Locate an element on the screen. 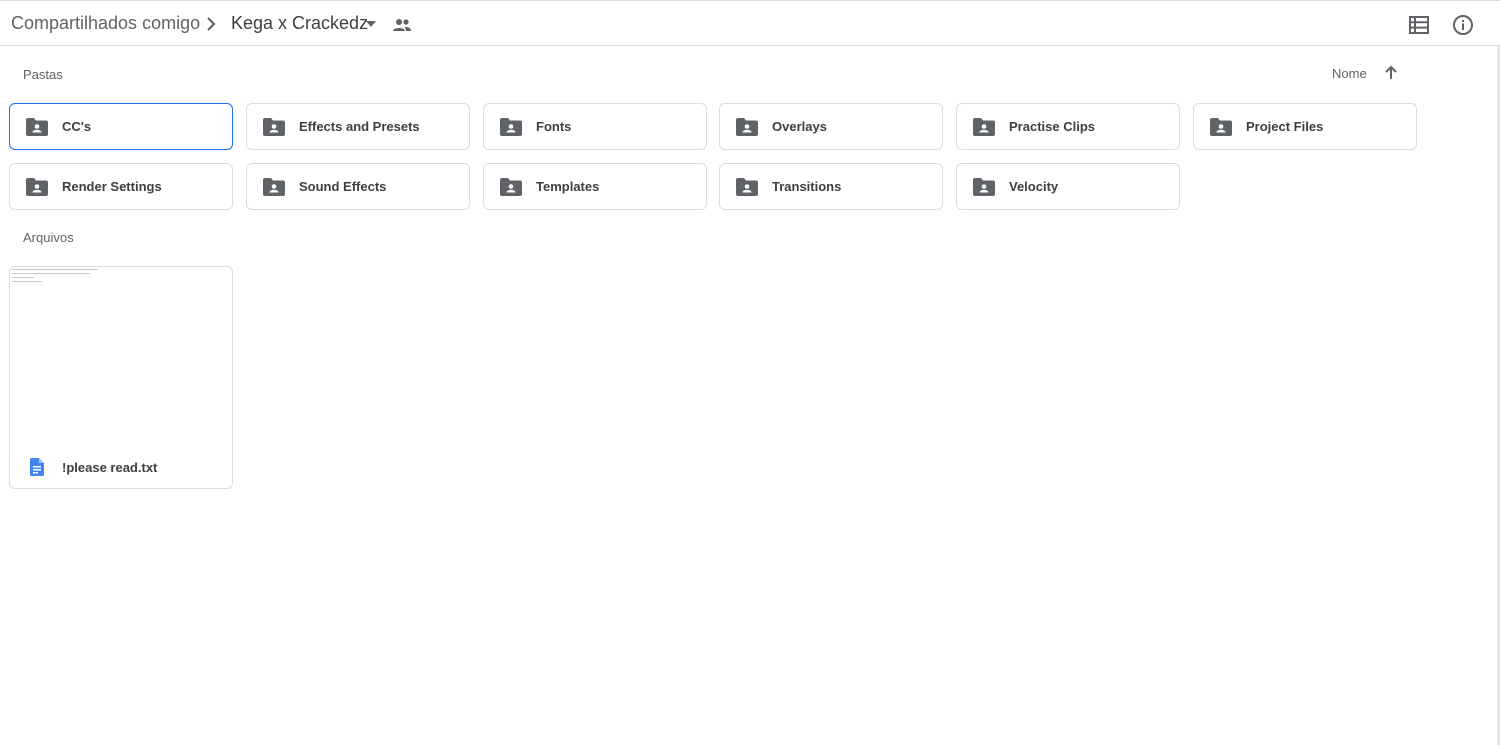 This screenshot has height=745, width=1500. folder-card: CC's is located at coordinates (121, 126).